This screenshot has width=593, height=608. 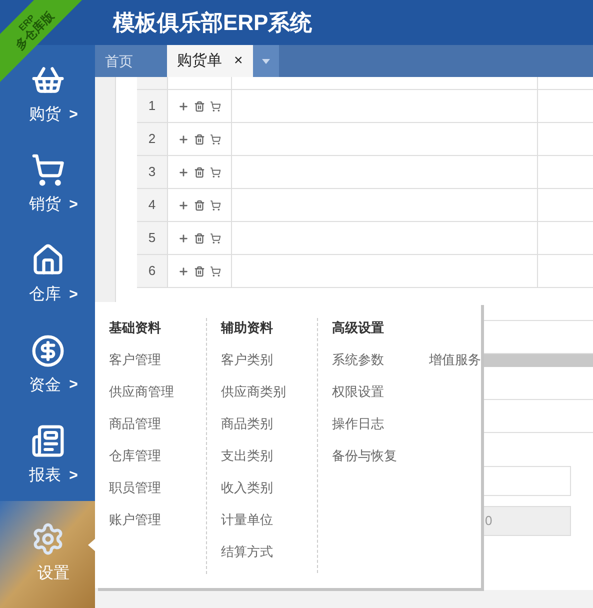 What do you see at coordinates (45, 476) in the screenshot?
I see `sidebar-label: 报表` at bounding box center [45, 476].